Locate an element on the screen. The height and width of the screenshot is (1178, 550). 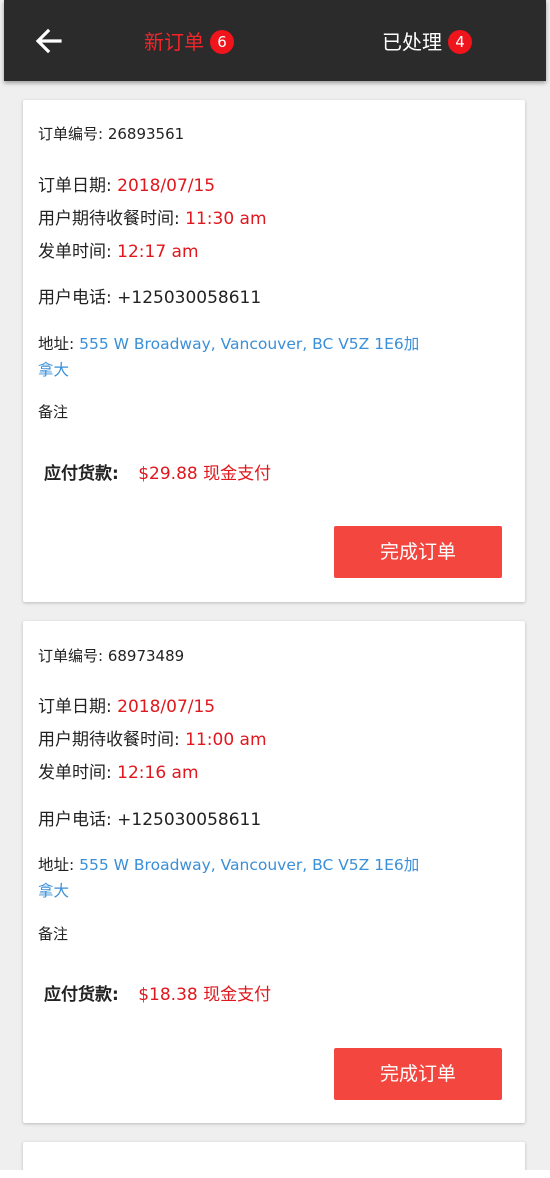
tab-processed-orders: 已处理 4 is located at coordinates (427, 42).